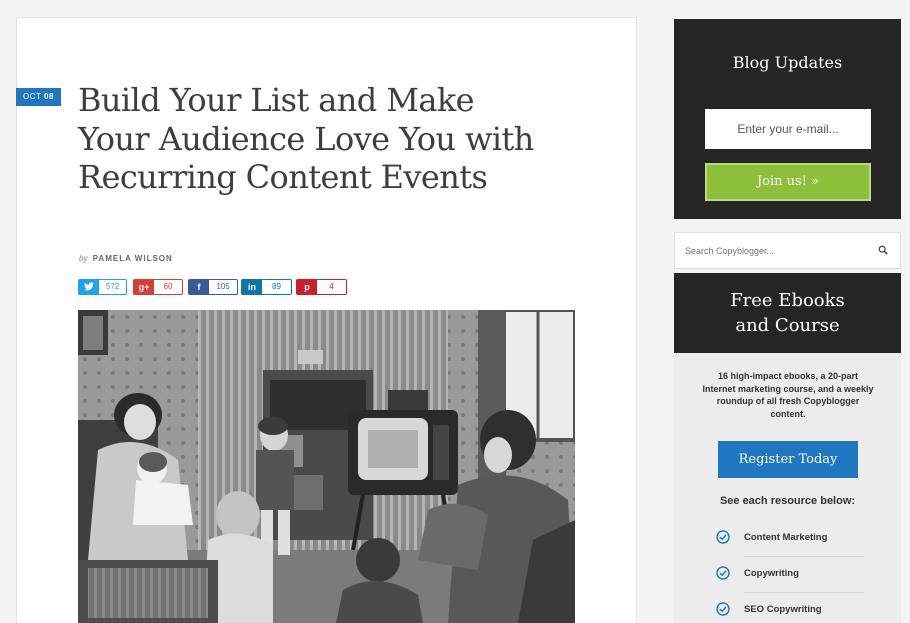 This screenshot has width=910, height=623. Describe the element at coordinates (787, 313) in the screenshot. I see `ebooks-header: Free Ebooks and Course` at that location.